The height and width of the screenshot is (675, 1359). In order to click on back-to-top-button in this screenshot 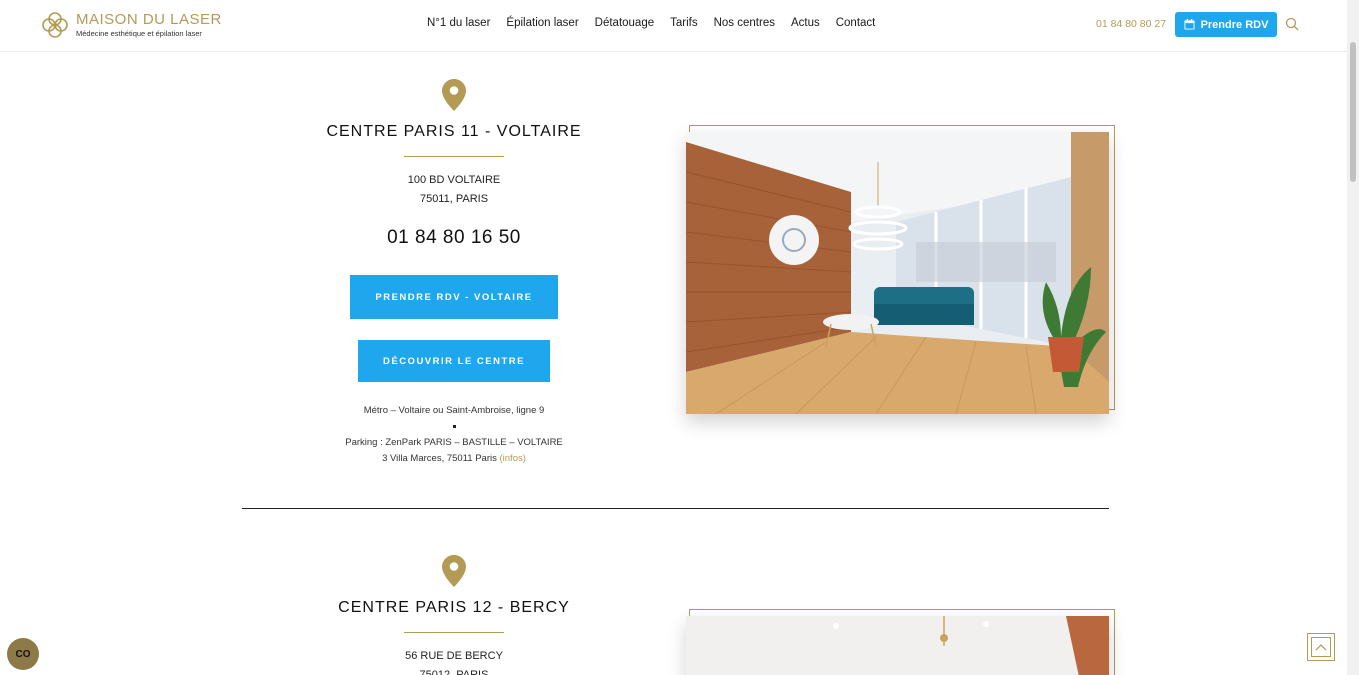, I will do `click(1321, 647)`.